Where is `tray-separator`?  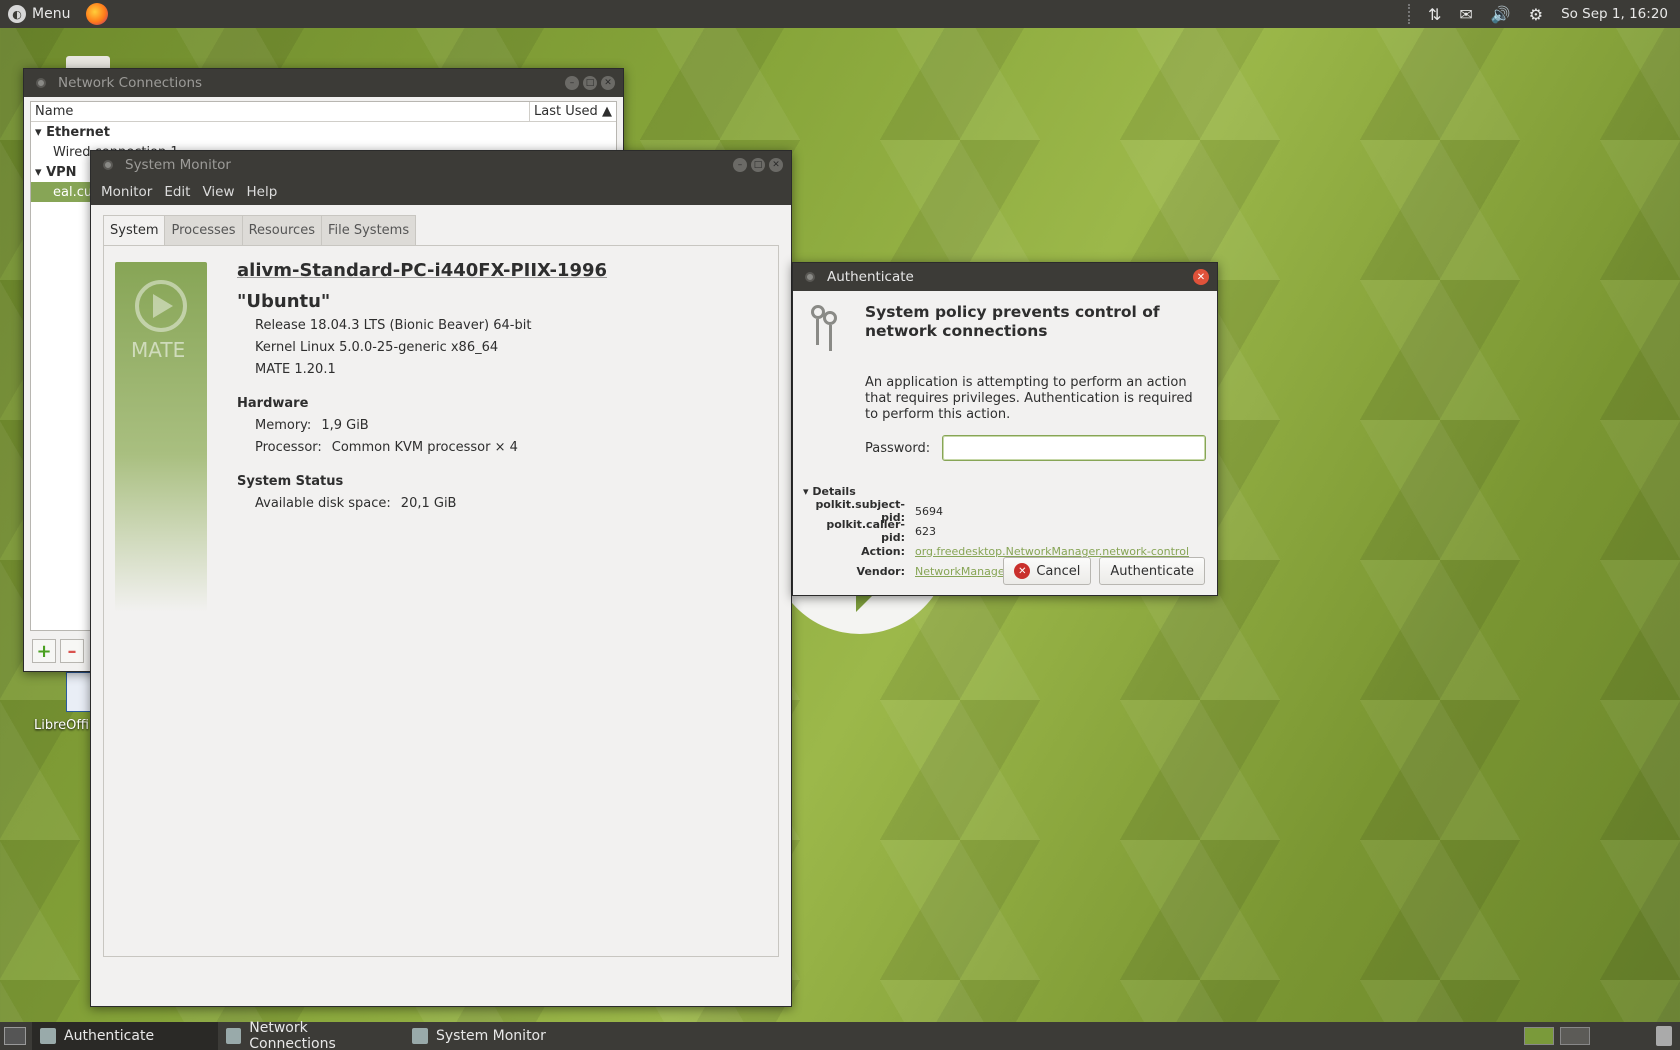
tray-separator is located at coordinates (1408, 14).